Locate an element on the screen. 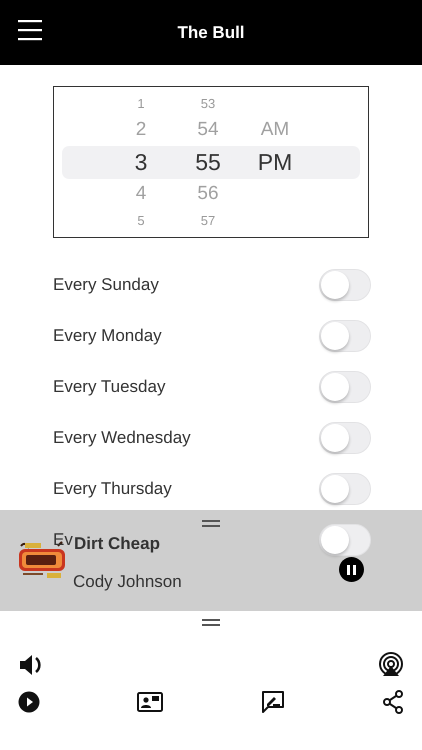  day-label: Every Wednesday is located at coordinates (122, 437).